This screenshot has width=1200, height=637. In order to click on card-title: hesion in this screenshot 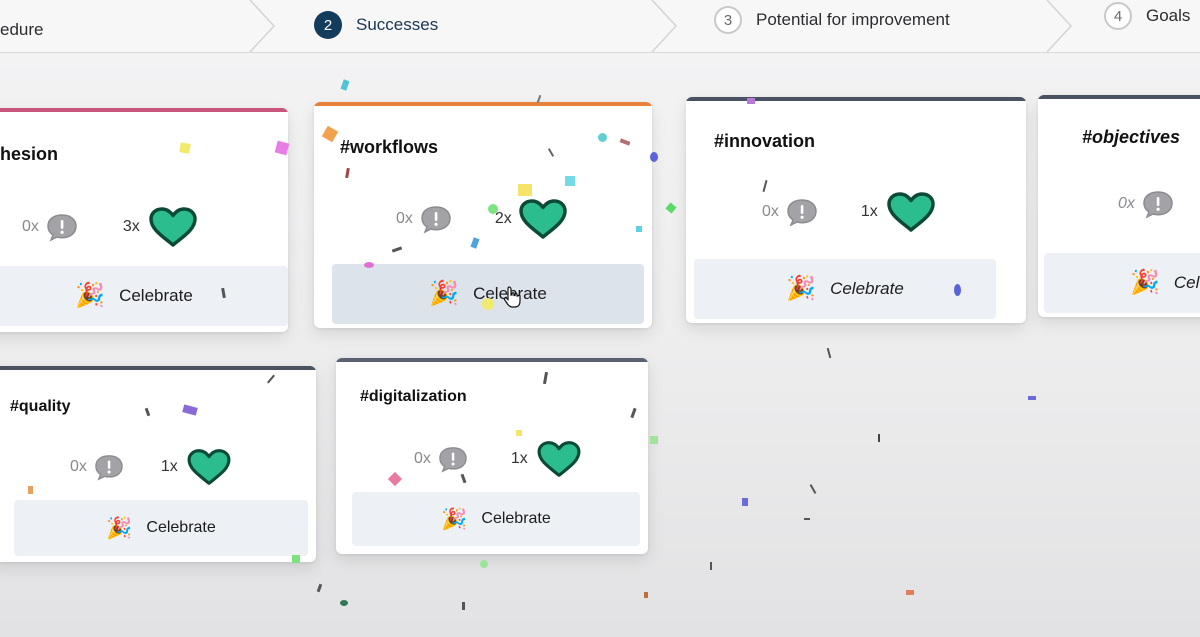, I will do `click(29, 154)`.